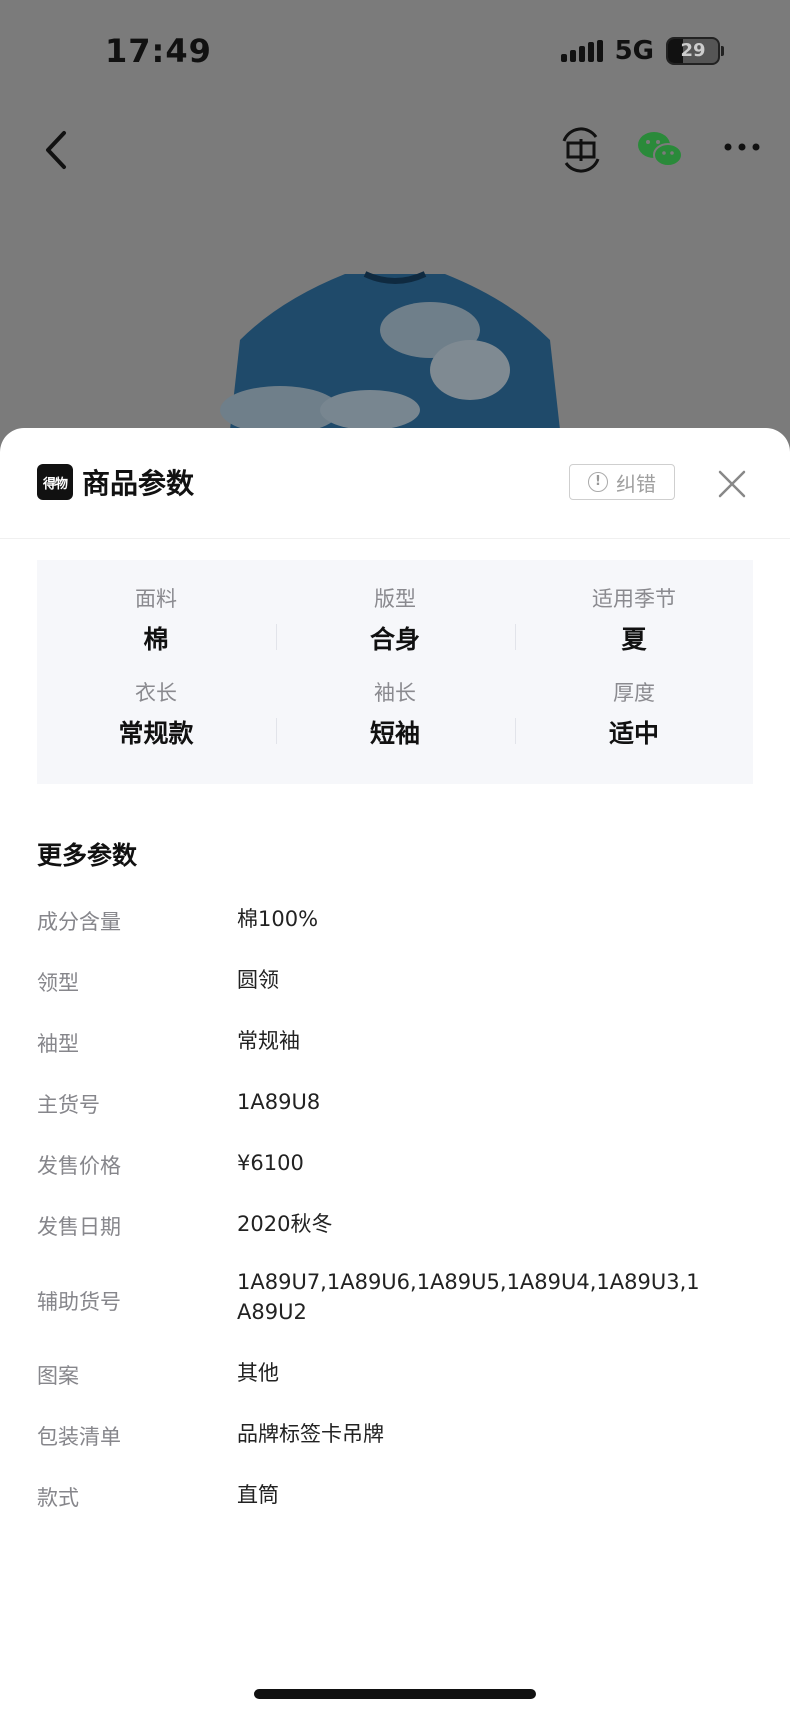  Describe the element at coordinates (138, 483) in the screenshot. I see `sheet-title: 商品参数` at that location.